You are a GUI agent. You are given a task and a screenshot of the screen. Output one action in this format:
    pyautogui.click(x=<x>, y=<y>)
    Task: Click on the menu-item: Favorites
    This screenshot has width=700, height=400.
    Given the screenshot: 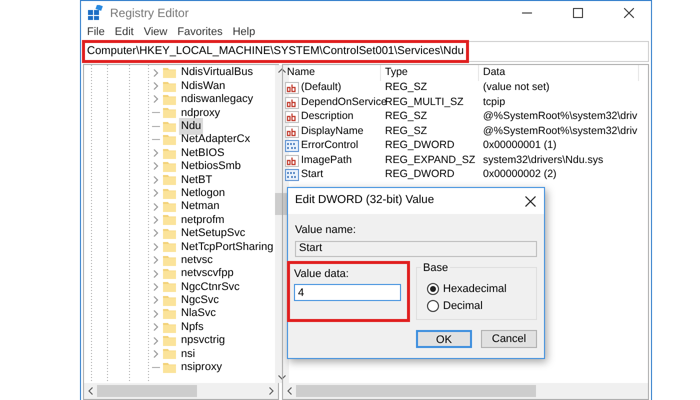 What is the action you would take?
    pyautogui.click(x=200, y=32)
    